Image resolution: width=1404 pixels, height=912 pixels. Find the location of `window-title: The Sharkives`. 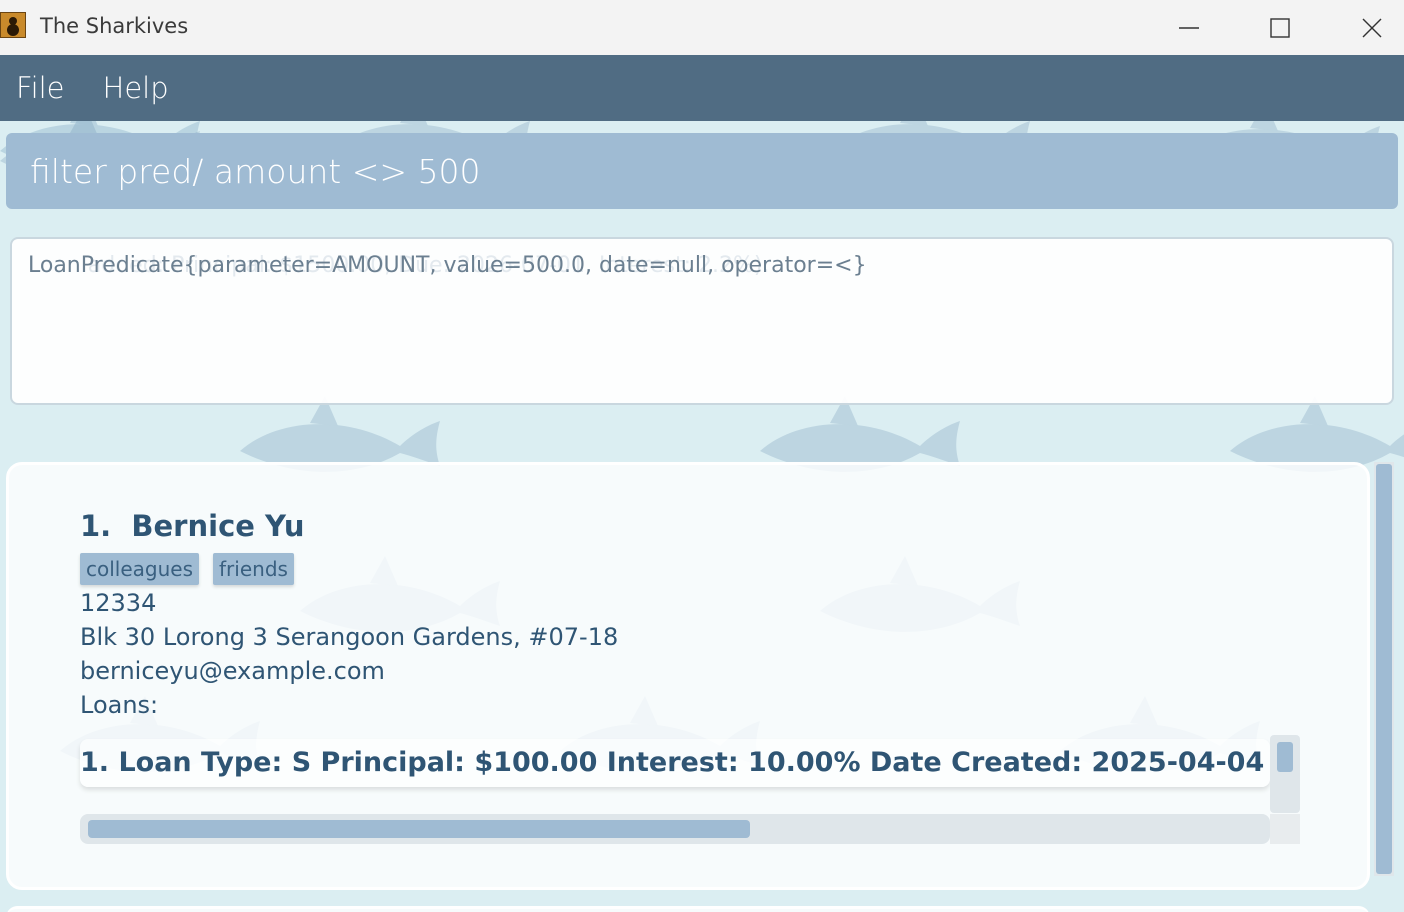

window-title: The Sharkives is located at coordinates (114, 26).